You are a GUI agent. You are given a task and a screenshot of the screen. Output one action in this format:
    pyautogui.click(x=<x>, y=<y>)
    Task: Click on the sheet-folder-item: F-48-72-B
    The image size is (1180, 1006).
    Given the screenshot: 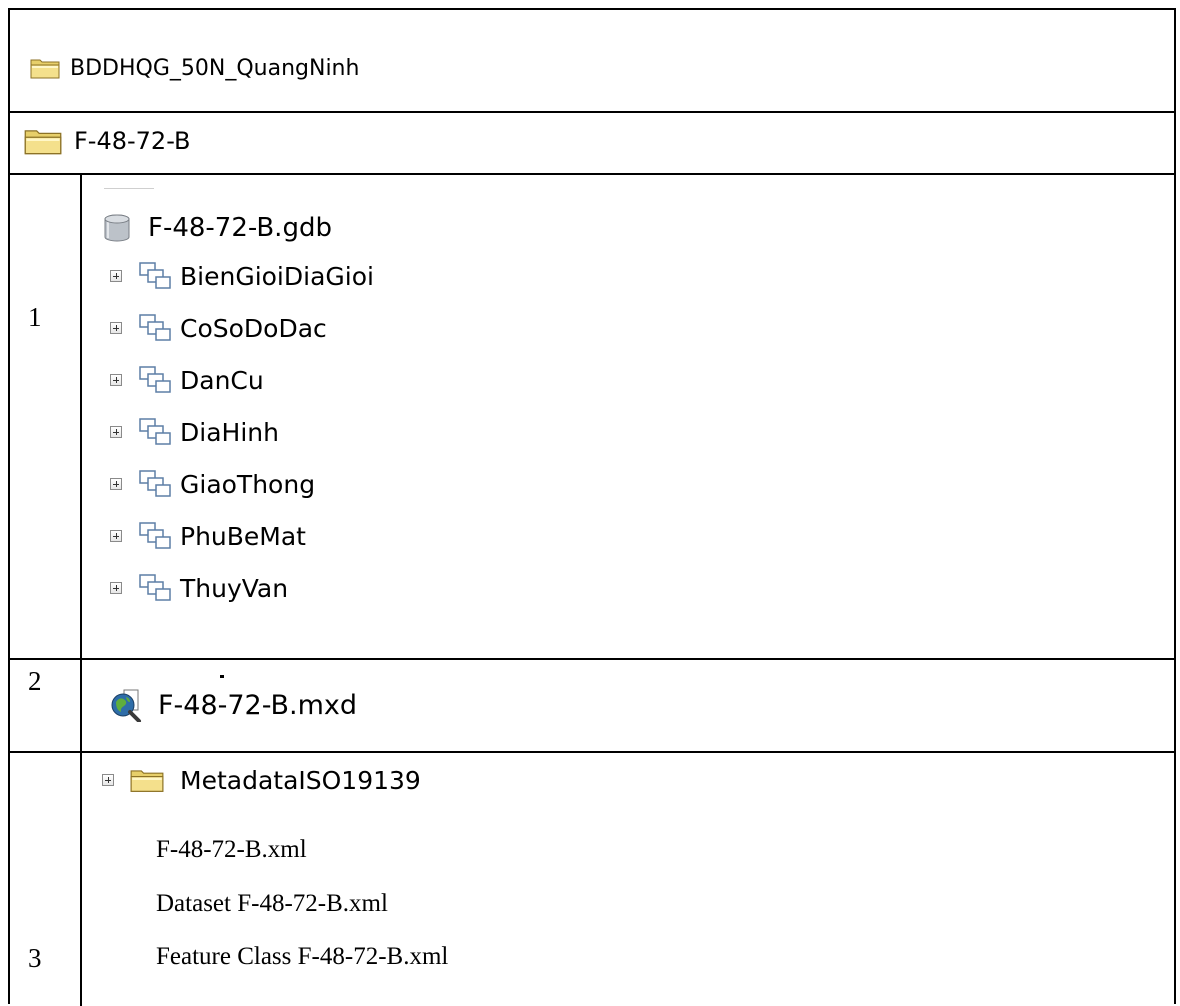 What is the action you would take?
    pyautogui.click(x=107, y=141)
    